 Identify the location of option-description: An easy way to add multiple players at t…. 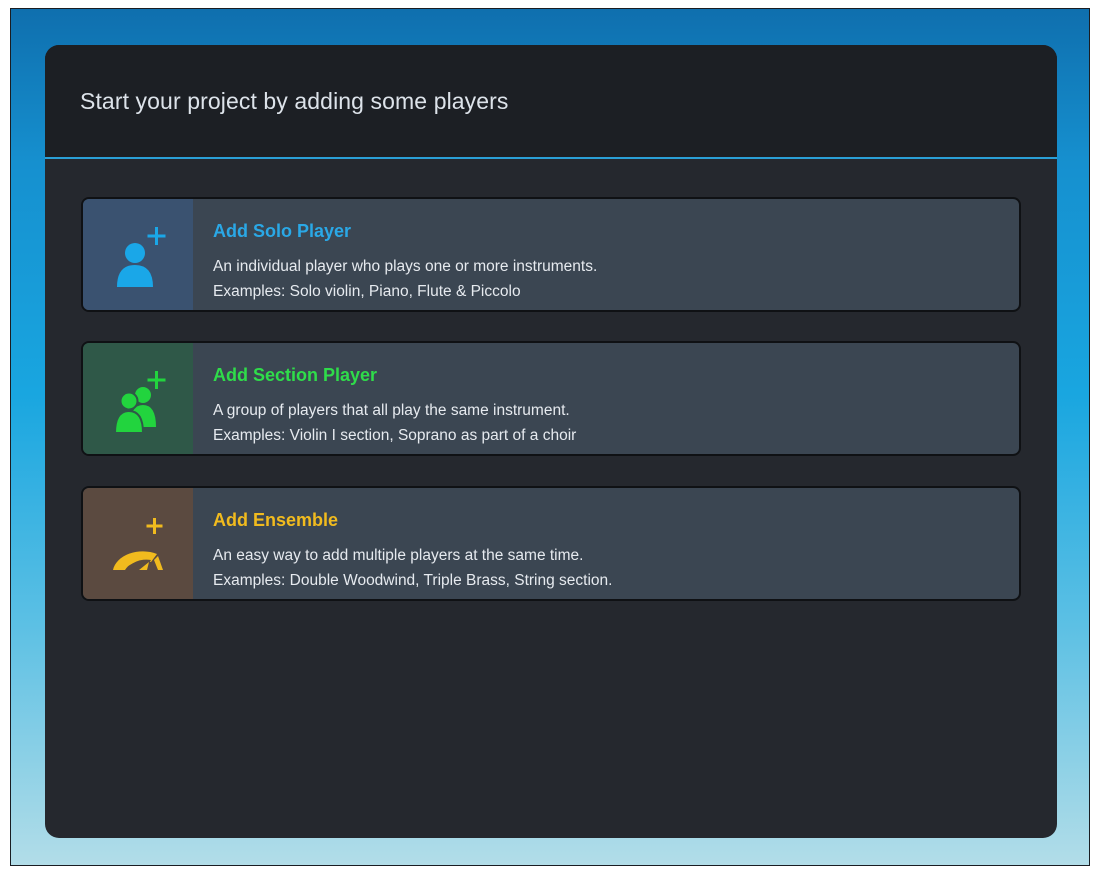
(398, 555).